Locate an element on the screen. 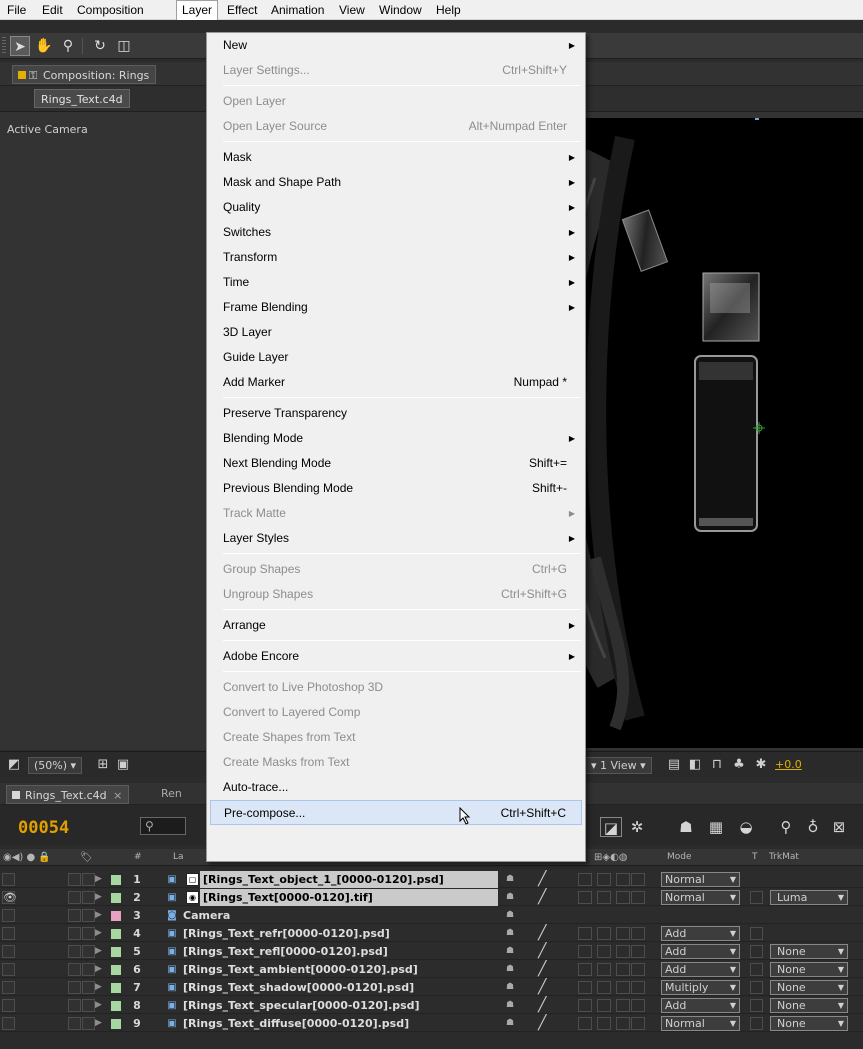 This screenshot has height=1049, width=863. layer-name: [Rings_Text_diffuse[0000-0120].psd] is located at coordinates (339, 1023).